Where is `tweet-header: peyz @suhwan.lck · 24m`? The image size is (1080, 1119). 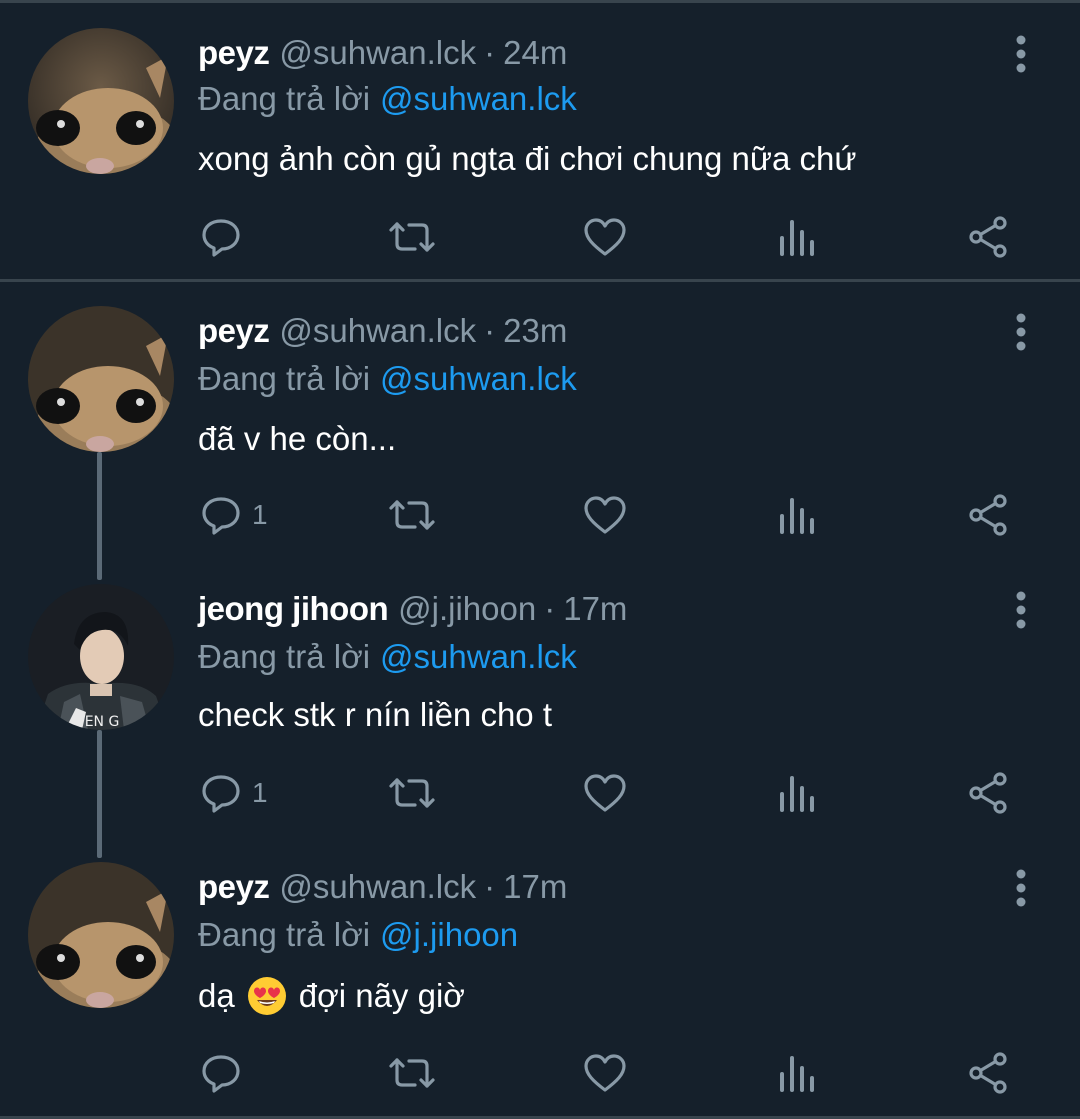 tweet-header: peyz @suhwan.lck · 24m is located at coordinates (382, 57).